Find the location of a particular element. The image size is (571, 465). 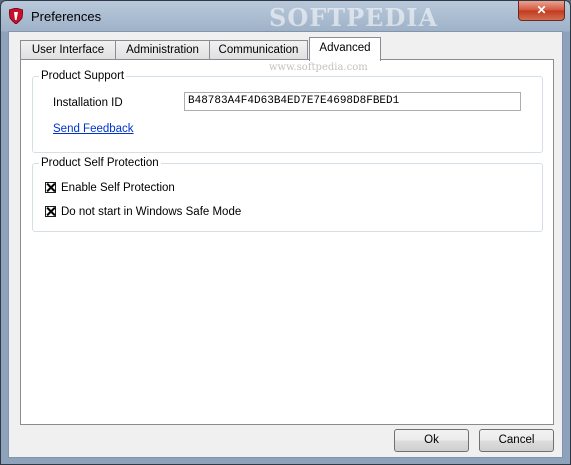

tab-advanced: Advanced is located at coordinates (345, 49).